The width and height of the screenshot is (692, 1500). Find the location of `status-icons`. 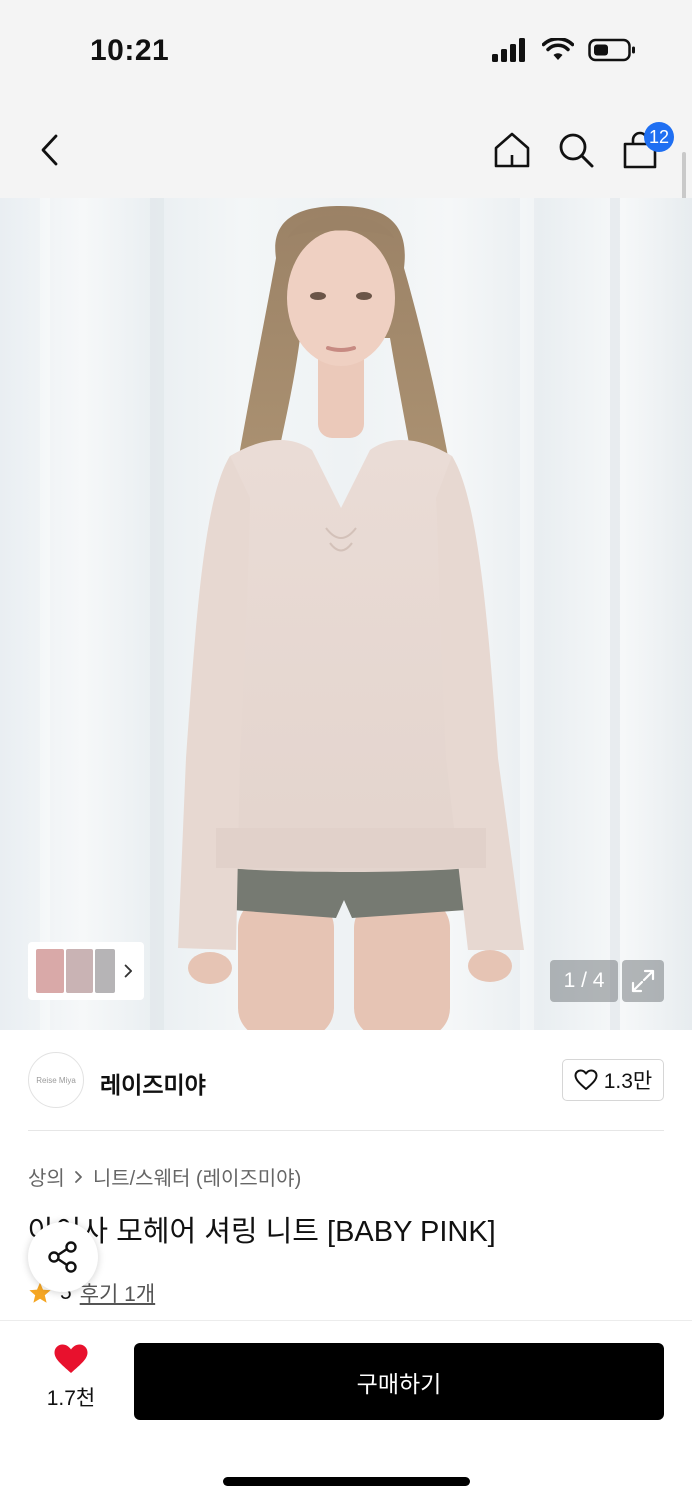

status-icons is located at coordinates (564, 50).